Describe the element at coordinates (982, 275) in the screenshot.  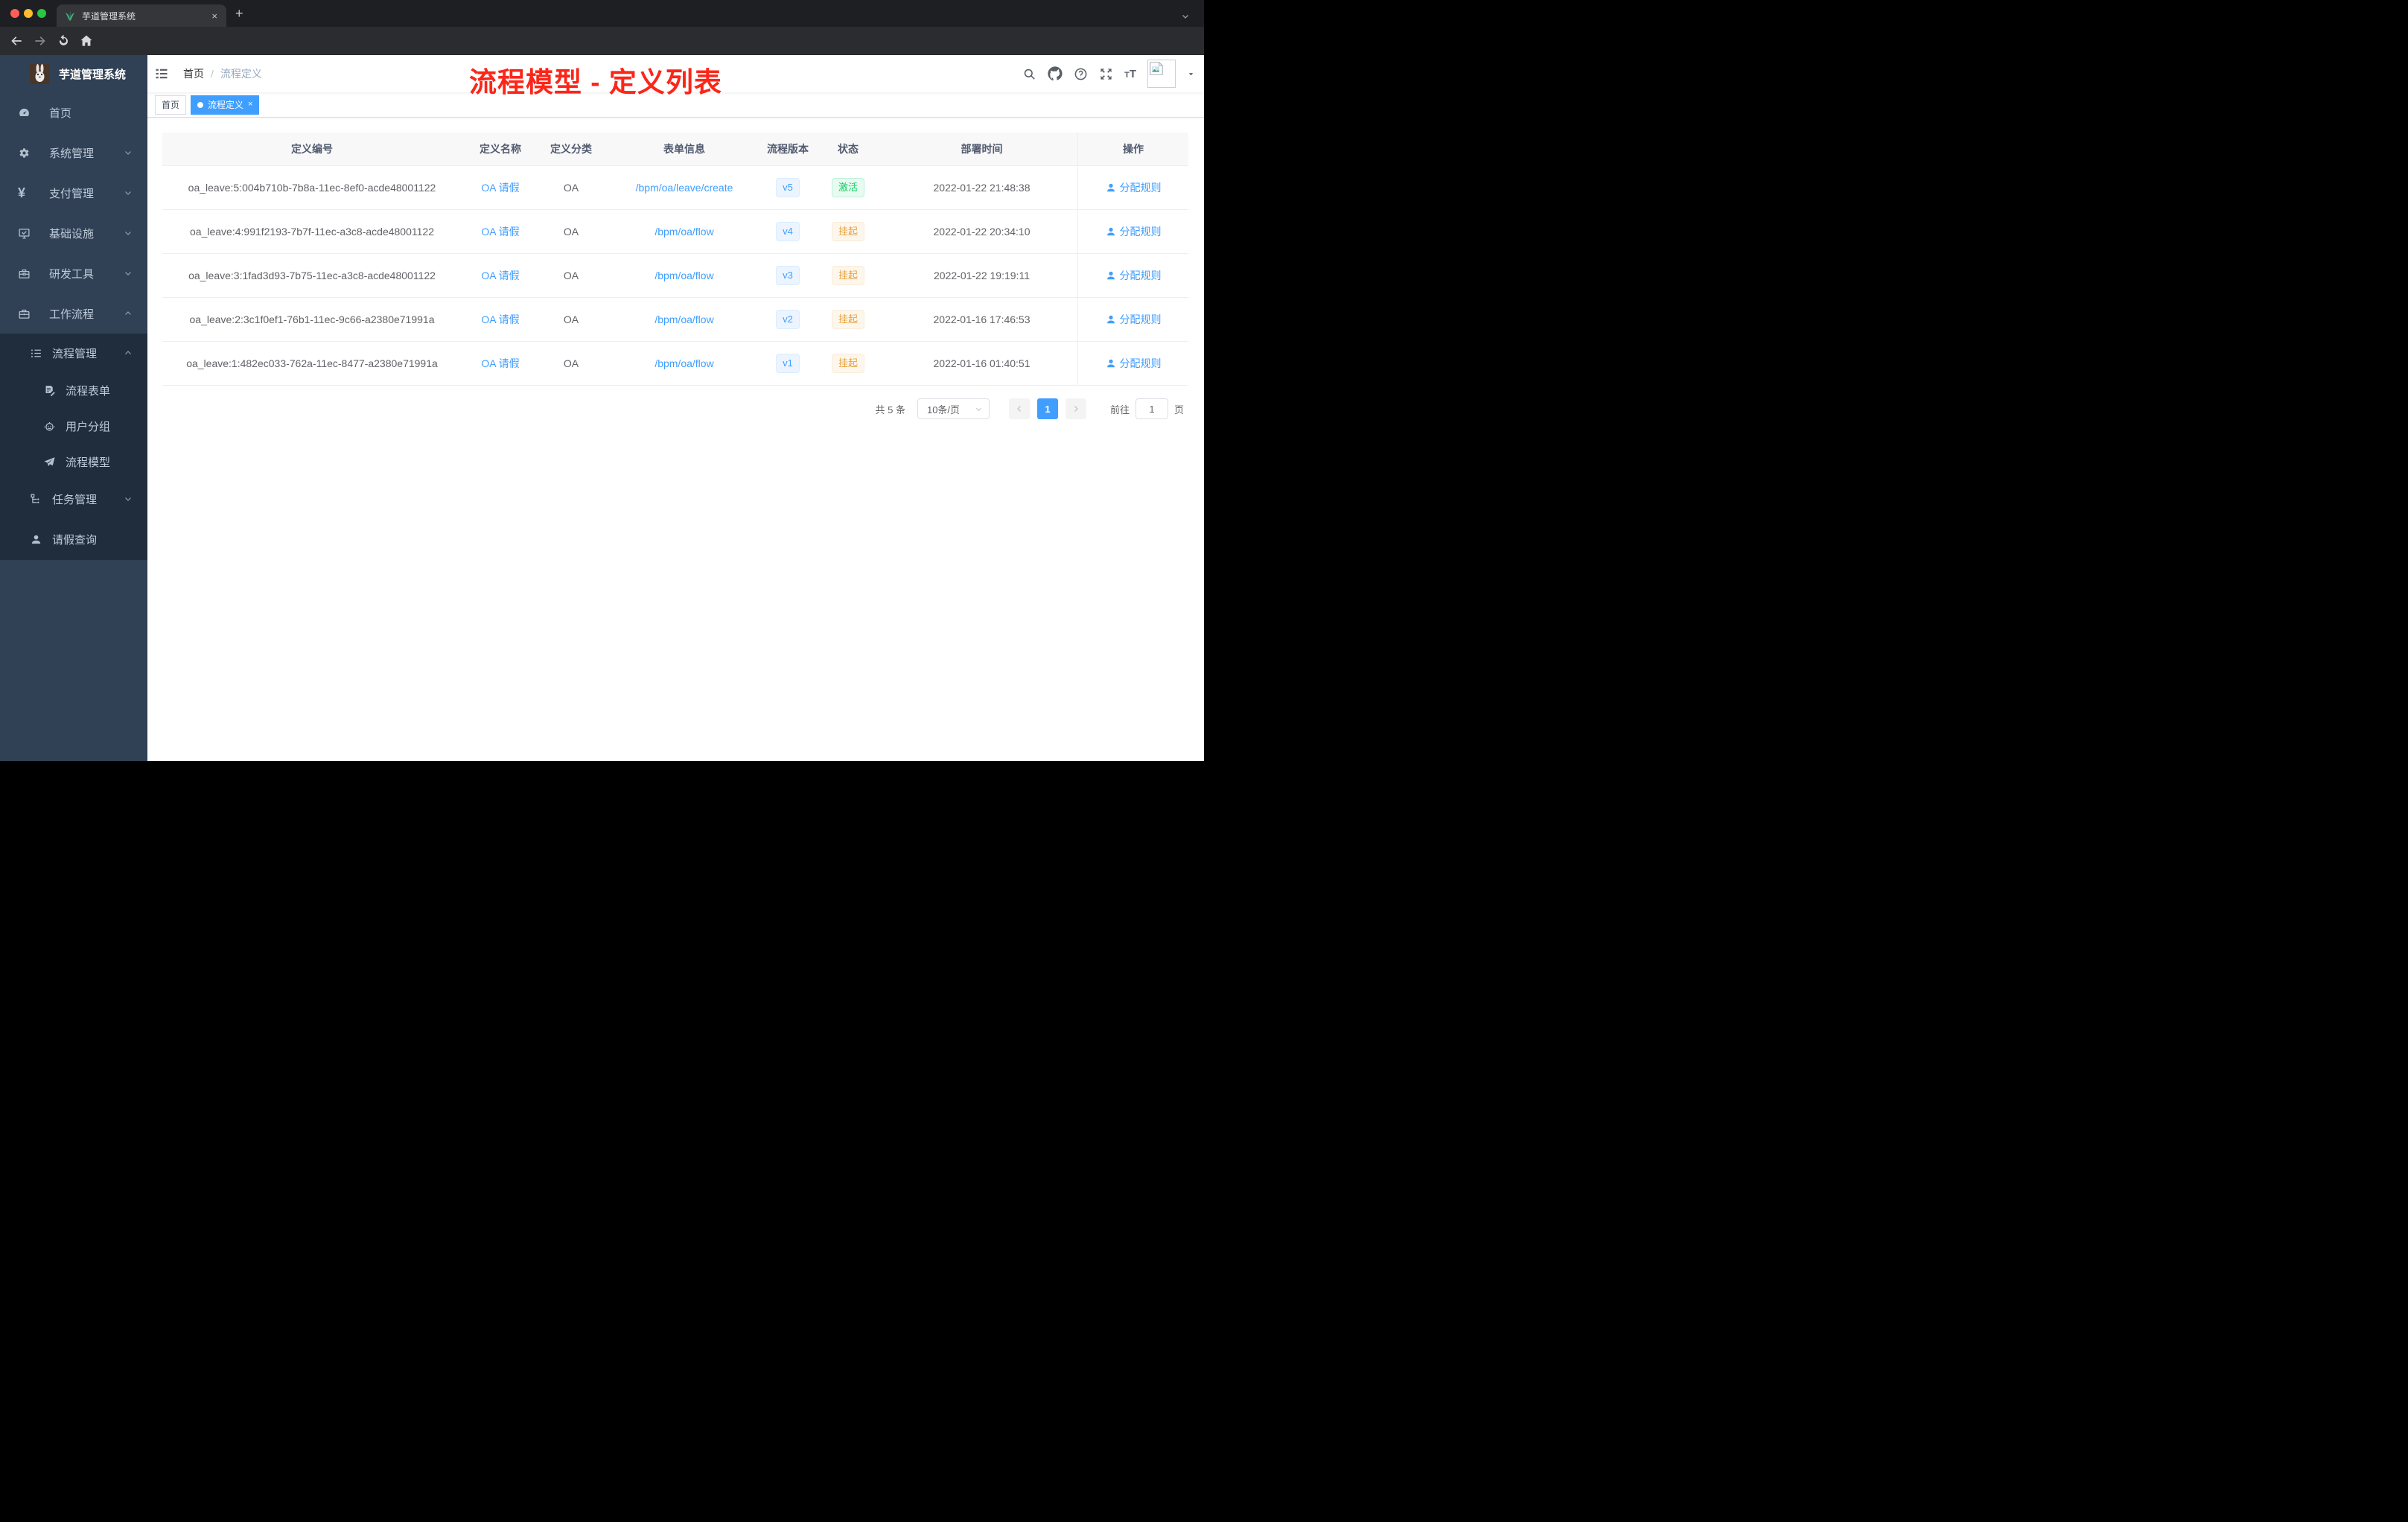
I see `deploy-time: 2022-01-22 19:19:11` at that location.